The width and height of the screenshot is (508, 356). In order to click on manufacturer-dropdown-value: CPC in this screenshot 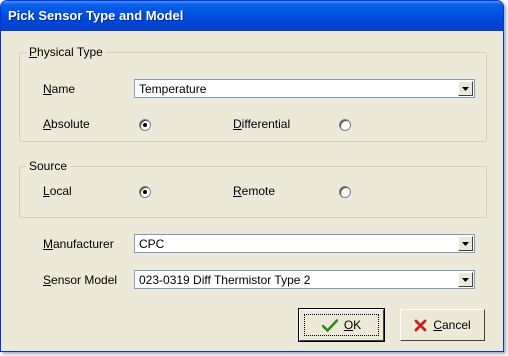, I will do `click(152, 244)`.